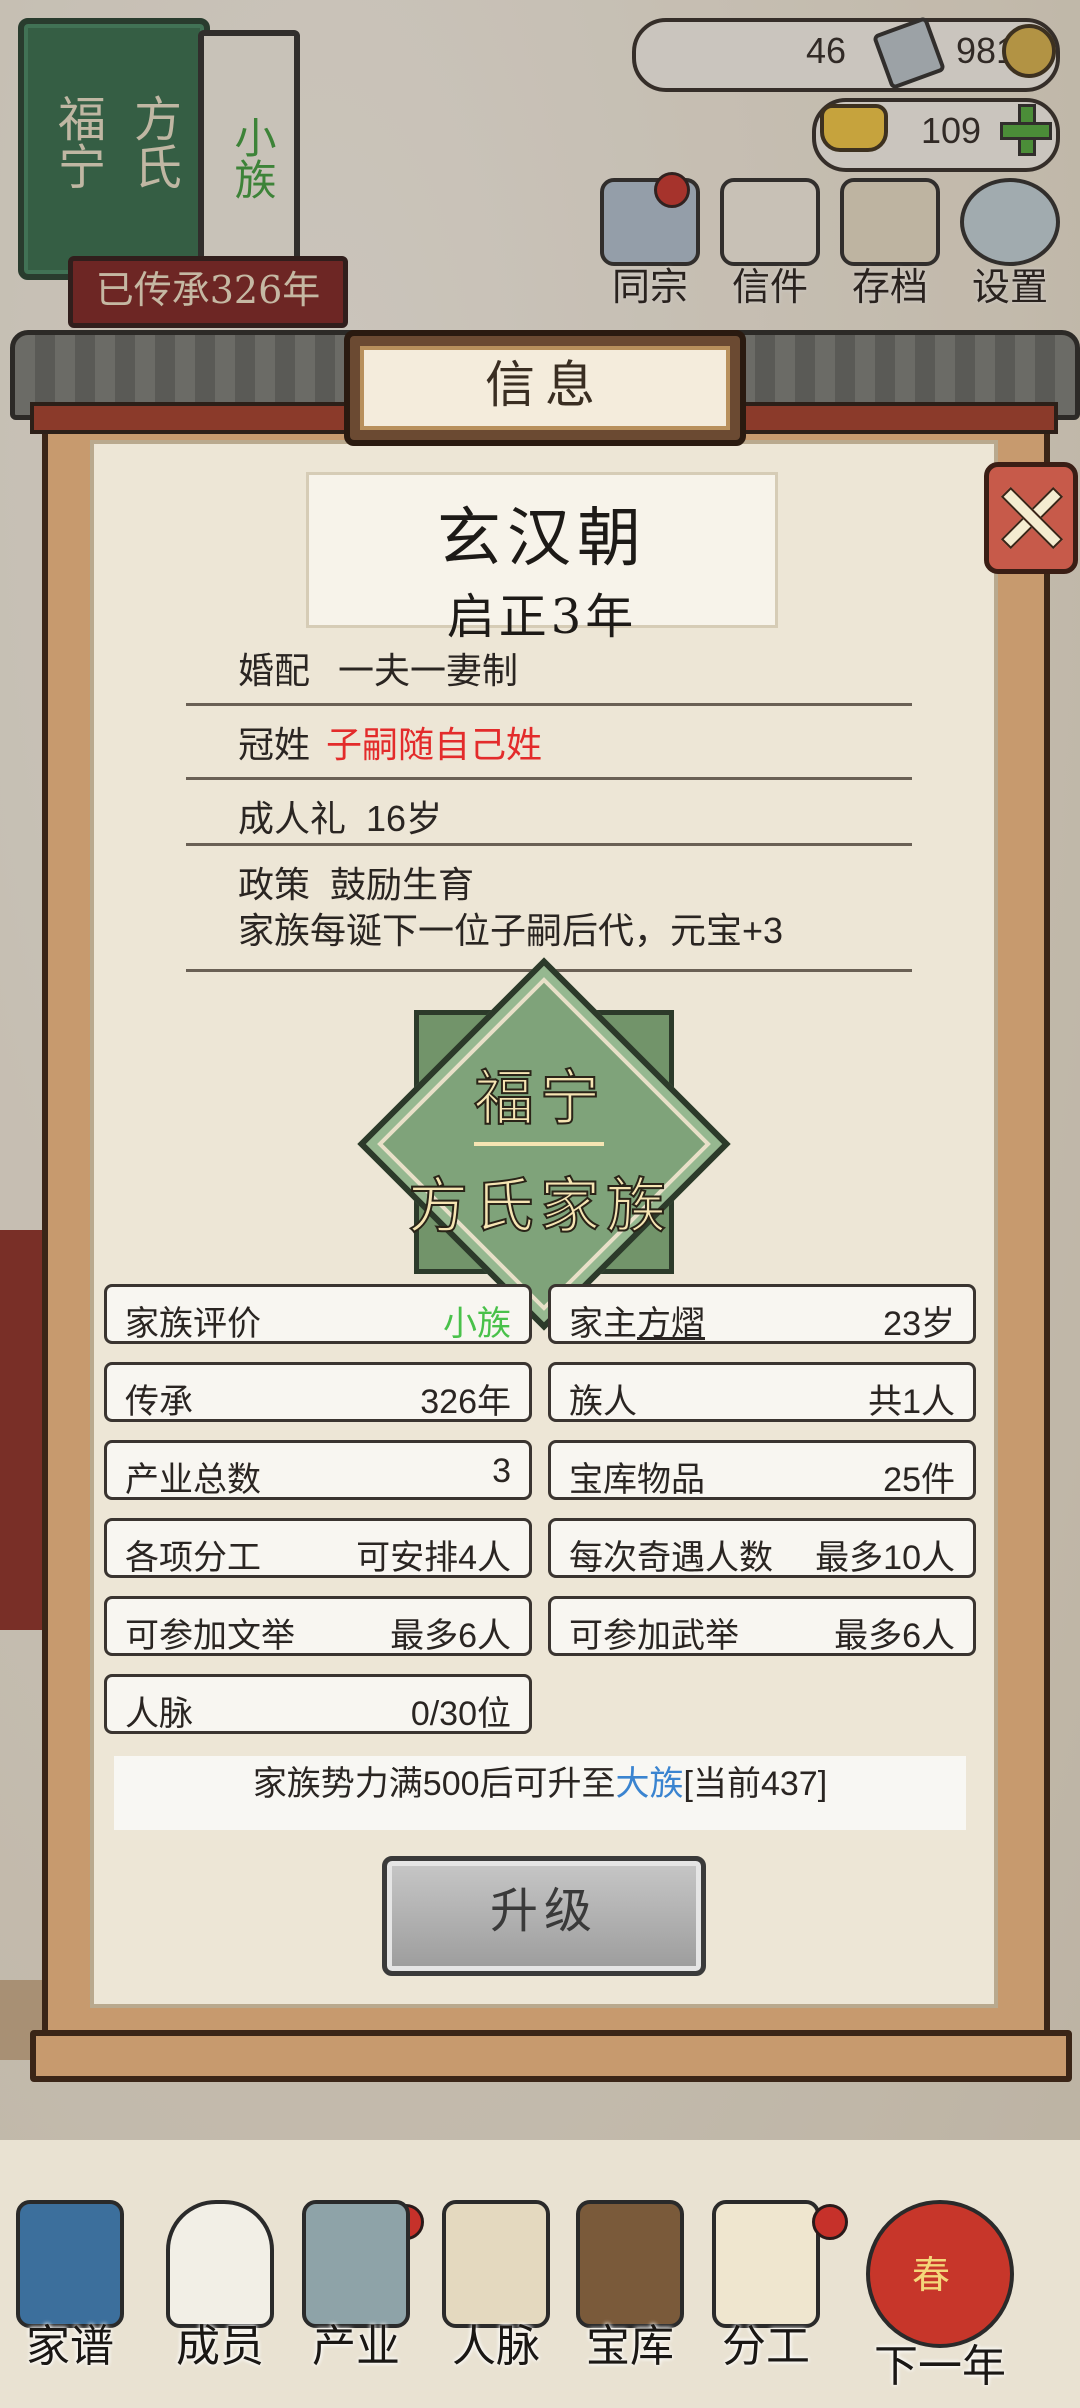 The width and height of the screenshot is (1080, 2408). I want to click on stat-encounter-size: 每次奇遇人数 最多10人, so click(762, 1548).